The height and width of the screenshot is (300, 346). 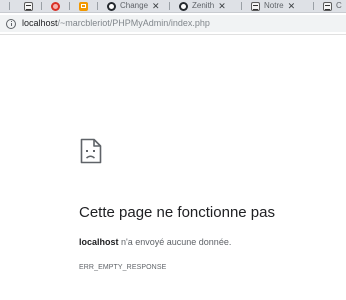 I want to click on orange-box-icon, so click(x=83, y=6).